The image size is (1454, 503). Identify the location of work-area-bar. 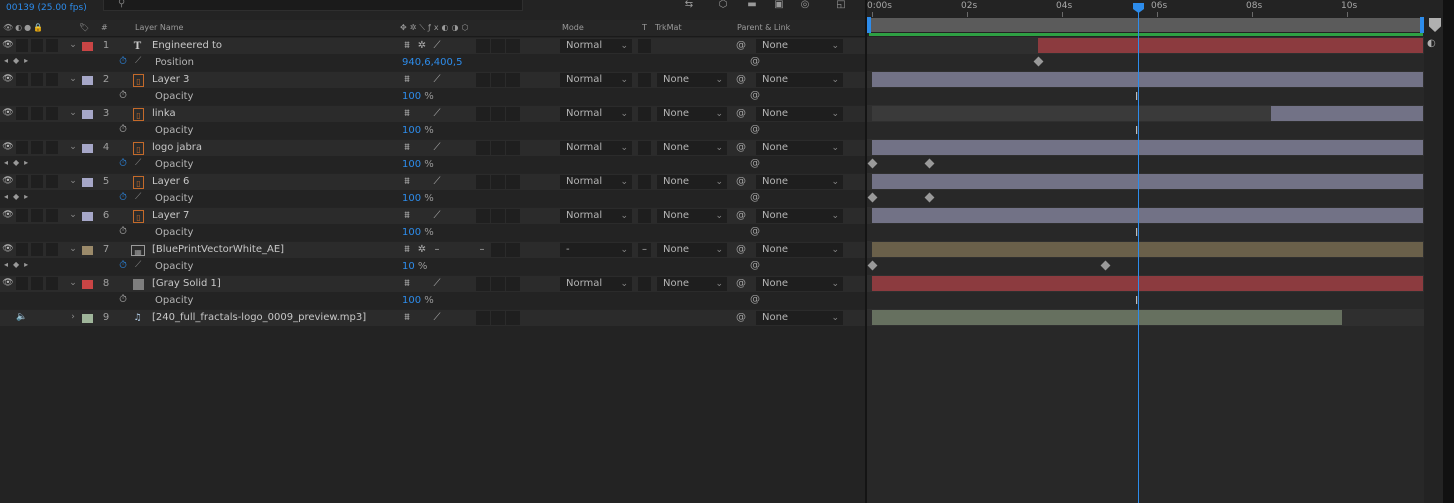
(1146, 25).